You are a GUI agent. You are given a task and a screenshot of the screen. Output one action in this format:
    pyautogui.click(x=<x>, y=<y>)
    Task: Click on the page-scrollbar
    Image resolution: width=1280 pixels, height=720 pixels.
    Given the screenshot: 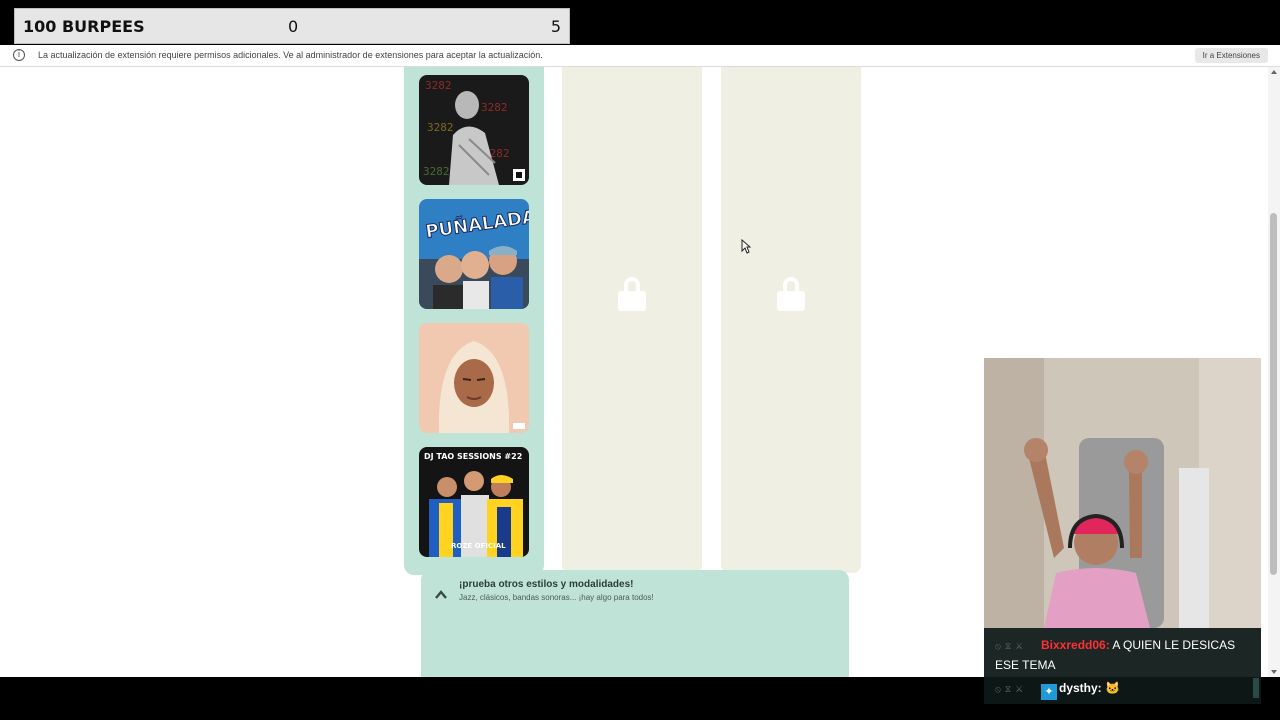 What is the action you would take?
    pyautogui.click(x=1274, y=372)
    